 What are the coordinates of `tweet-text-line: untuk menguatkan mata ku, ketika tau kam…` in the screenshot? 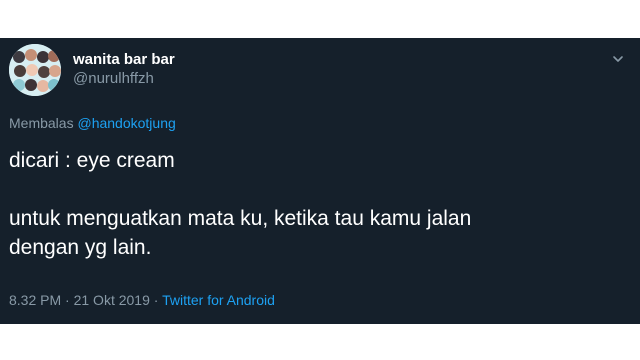 It's located at (240, 218).